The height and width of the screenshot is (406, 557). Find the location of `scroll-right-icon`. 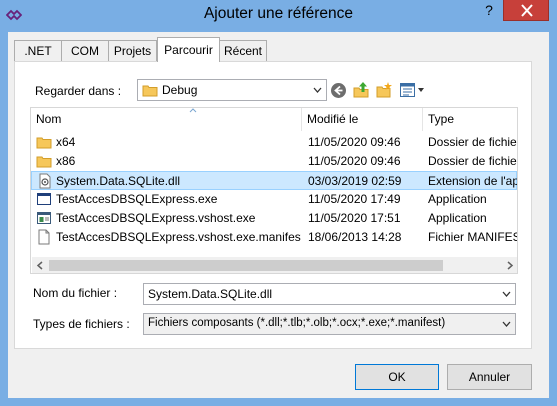

scroll-right-icon is located at coordinates (510, 265).